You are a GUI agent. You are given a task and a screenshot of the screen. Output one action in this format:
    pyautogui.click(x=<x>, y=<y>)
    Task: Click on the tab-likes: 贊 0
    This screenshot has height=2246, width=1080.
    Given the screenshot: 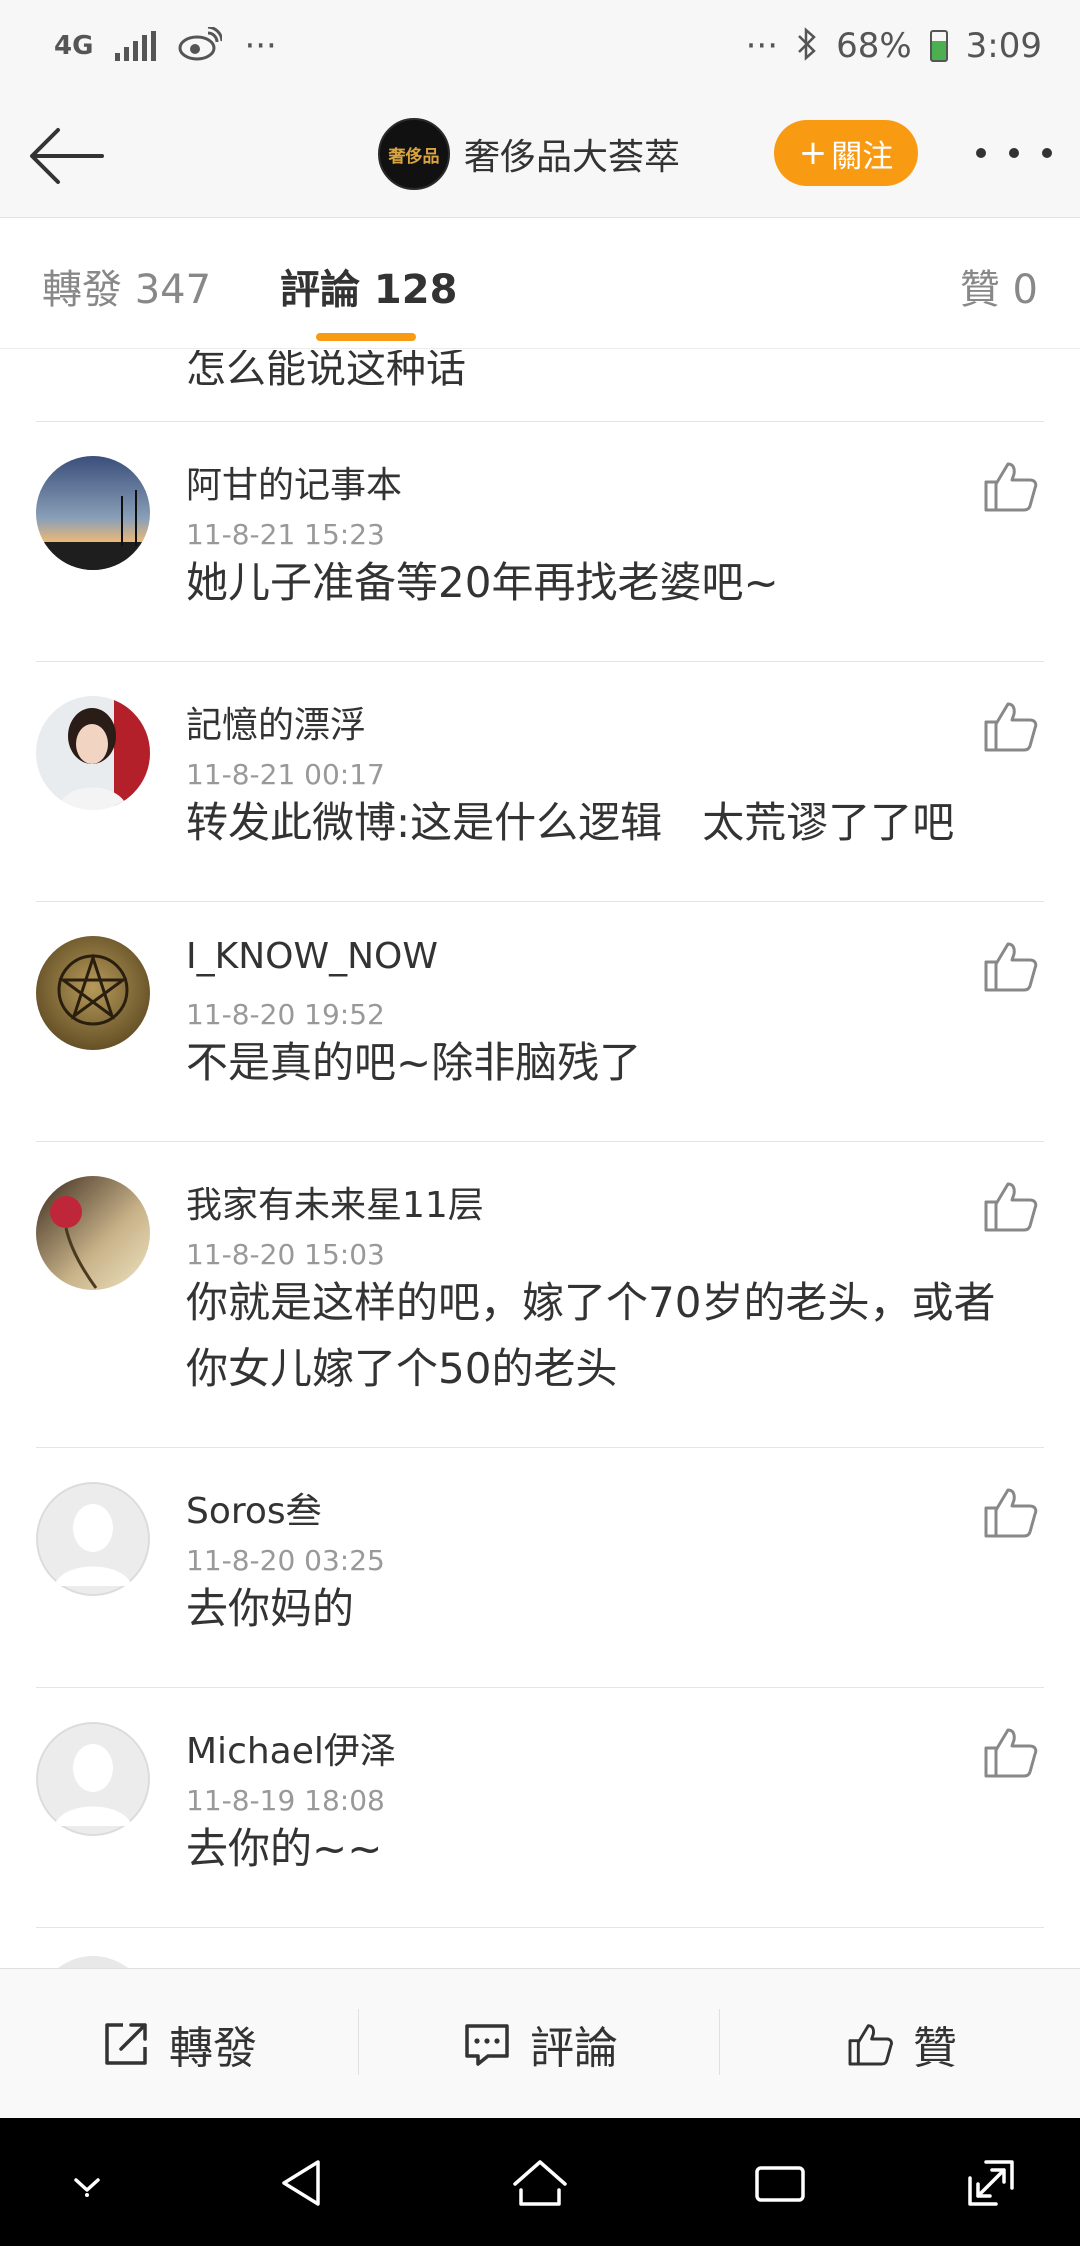 What is the action you would take?
    pyautogui.click(x=999, y=286)
    